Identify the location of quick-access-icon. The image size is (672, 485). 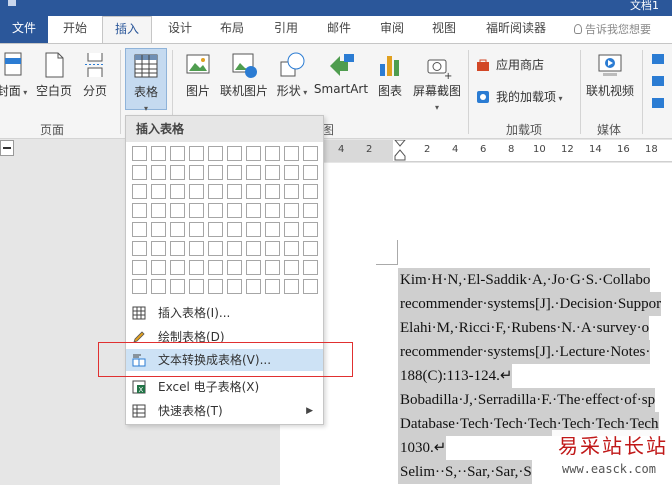
(12, 3).